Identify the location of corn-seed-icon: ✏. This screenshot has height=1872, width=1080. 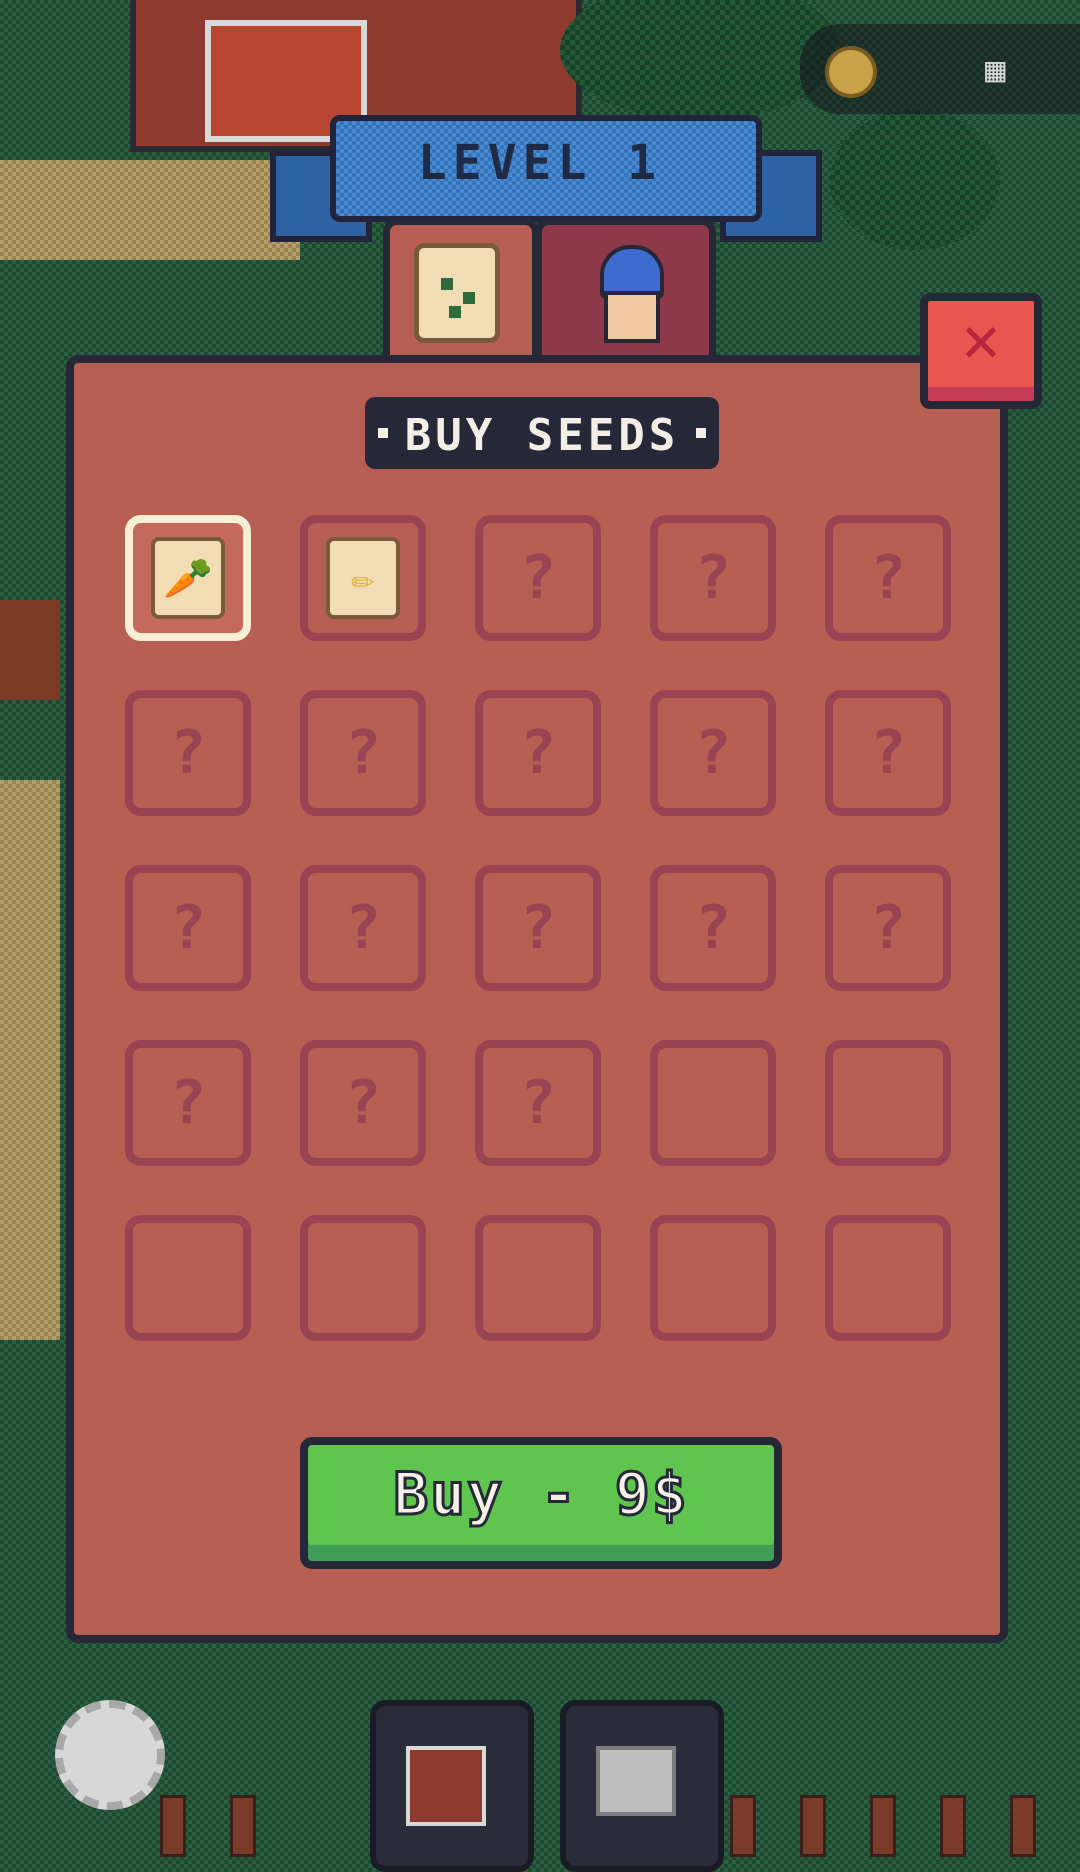
(363, 578).